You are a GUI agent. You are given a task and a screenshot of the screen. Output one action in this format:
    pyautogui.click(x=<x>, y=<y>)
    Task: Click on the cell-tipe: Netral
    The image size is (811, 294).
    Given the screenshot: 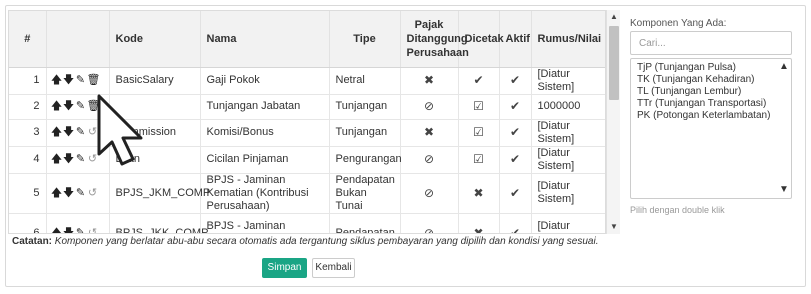 What is the action you would take?
    pyautogui.click(x=365, y=81)
    